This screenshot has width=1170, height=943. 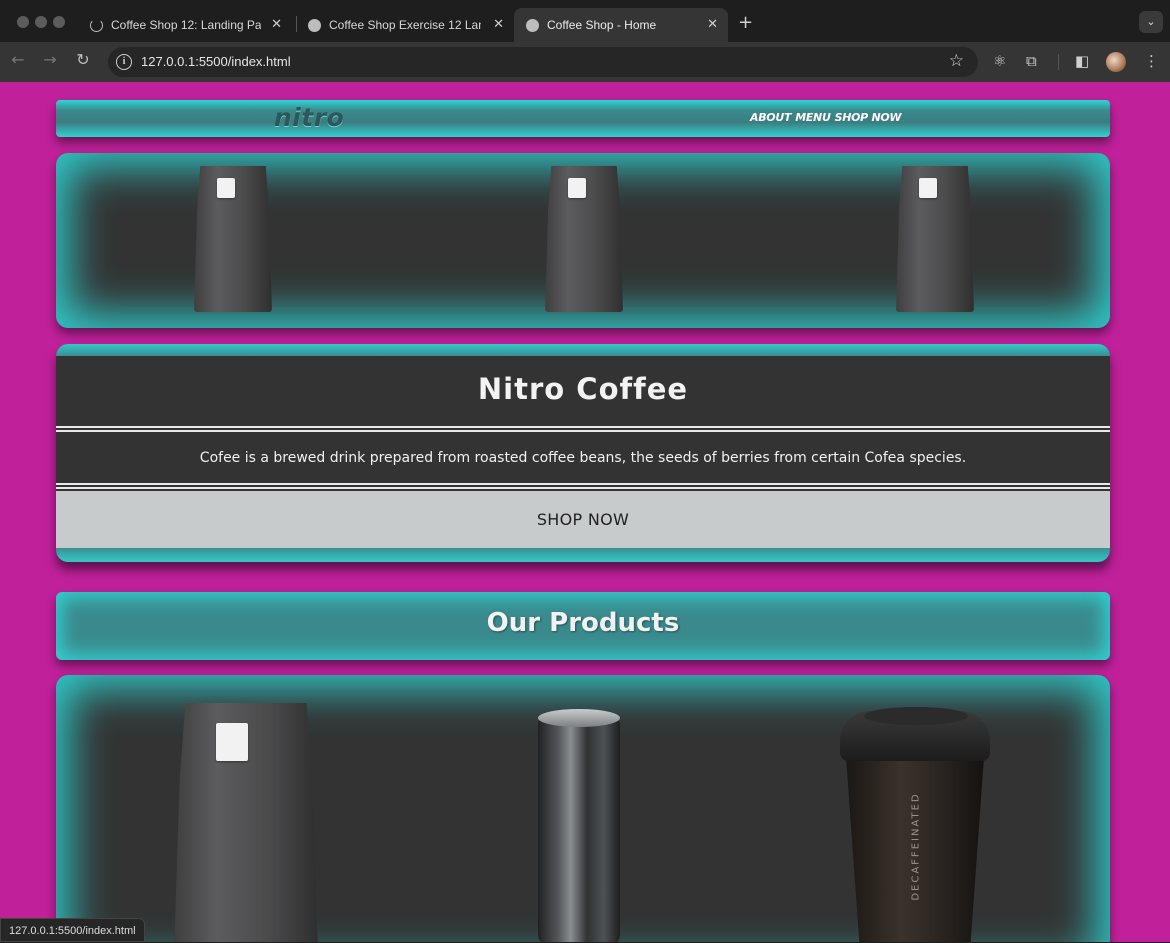 I want to click on bookmark-star-icon: ☆, so click(x=956, y=61).